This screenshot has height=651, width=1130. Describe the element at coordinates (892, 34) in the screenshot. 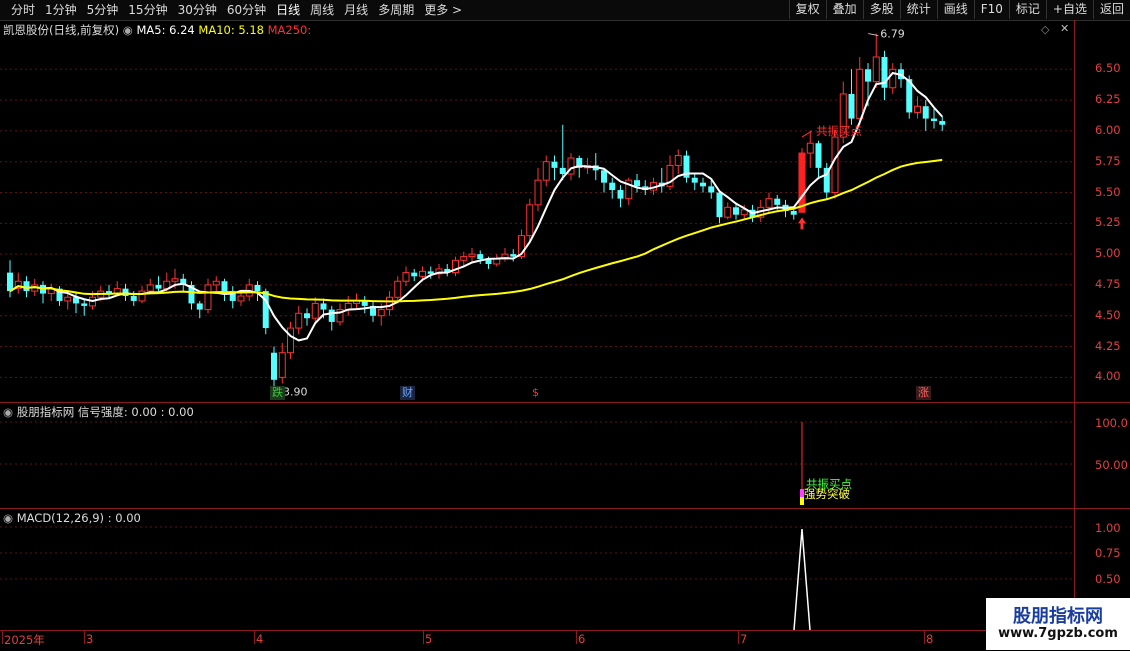

I see `high-label: 6.79` at that location.